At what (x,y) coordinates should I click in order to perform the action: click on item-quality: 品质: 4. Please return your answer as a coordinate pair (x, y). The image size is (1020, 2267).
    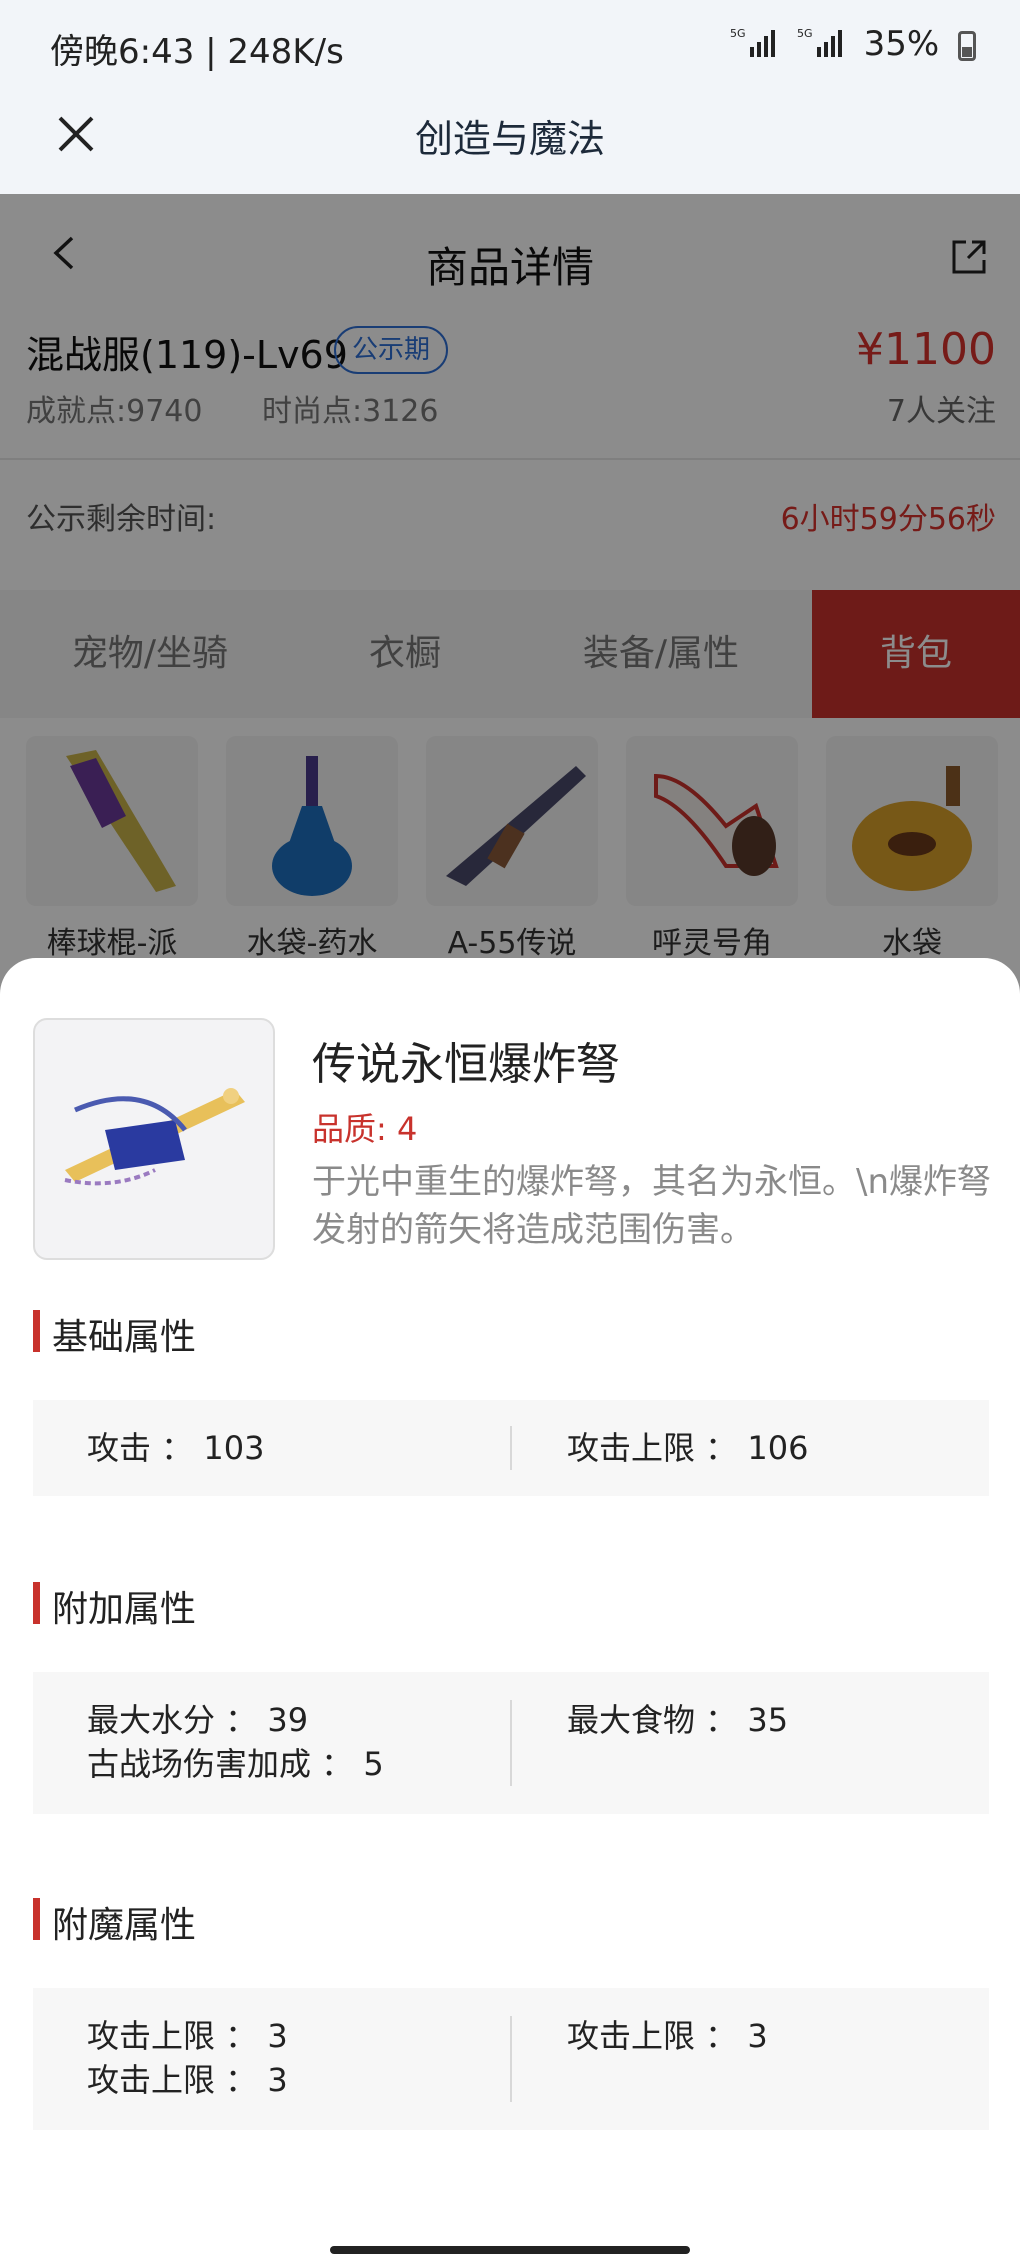
    Looking at the image, I should click on (365, 1129).